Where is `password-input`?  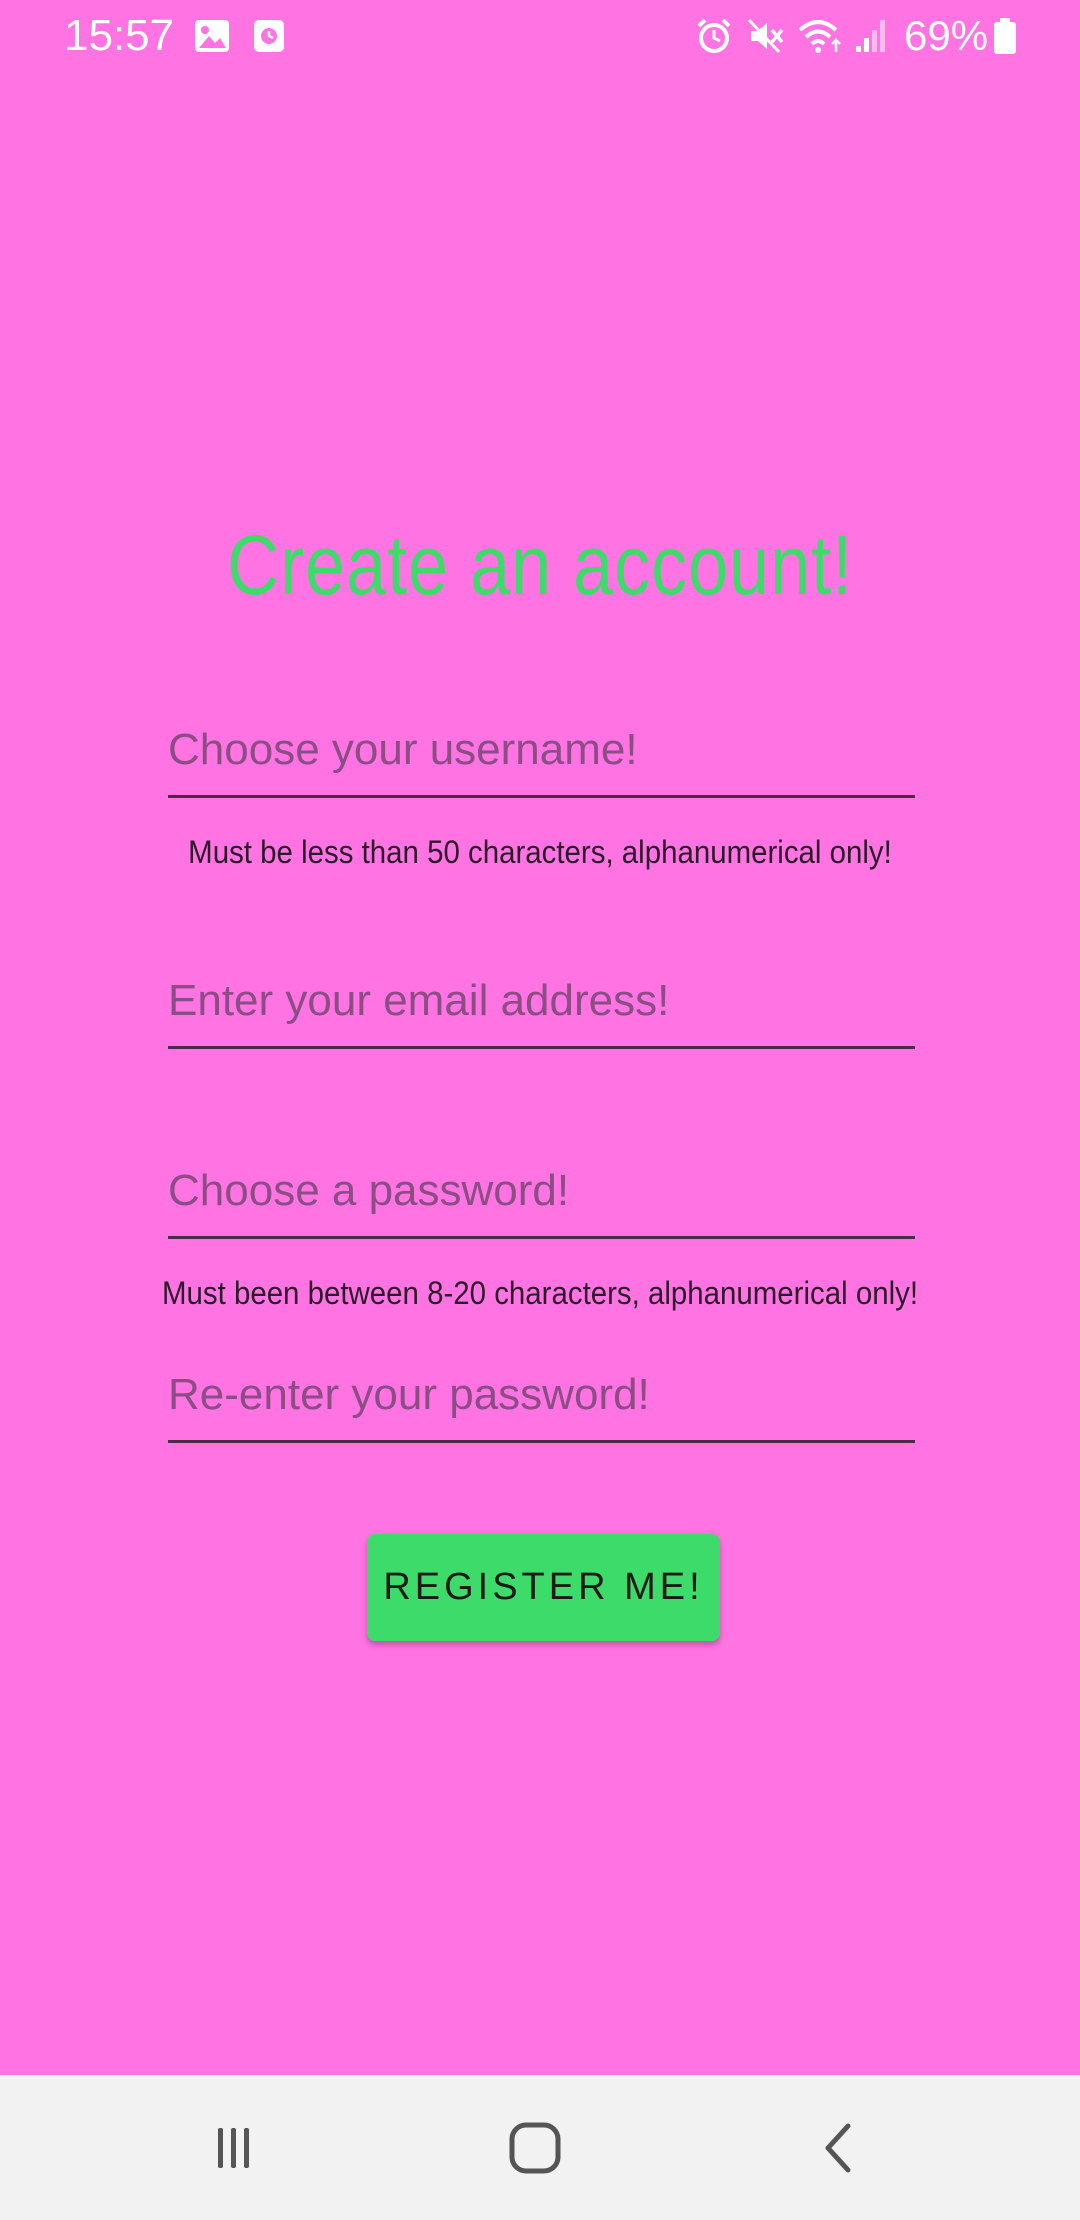
password-input is located at coordinates (541, 1191).